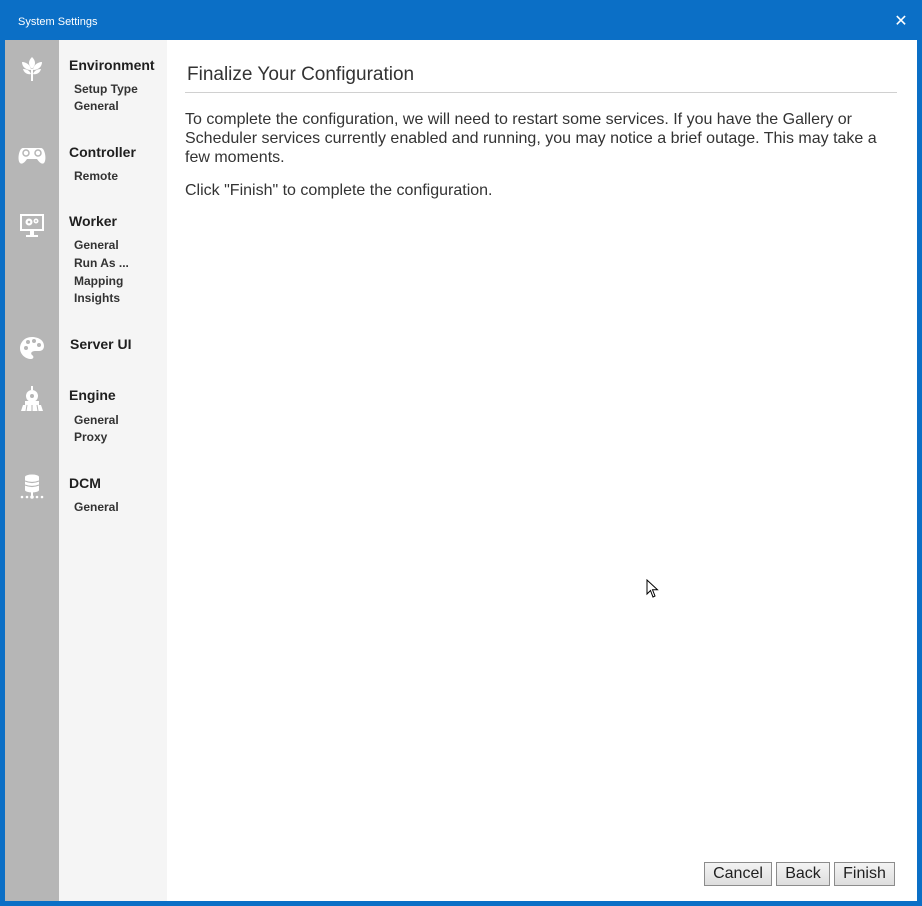  I want to click on database-icon, so click(32, 487).